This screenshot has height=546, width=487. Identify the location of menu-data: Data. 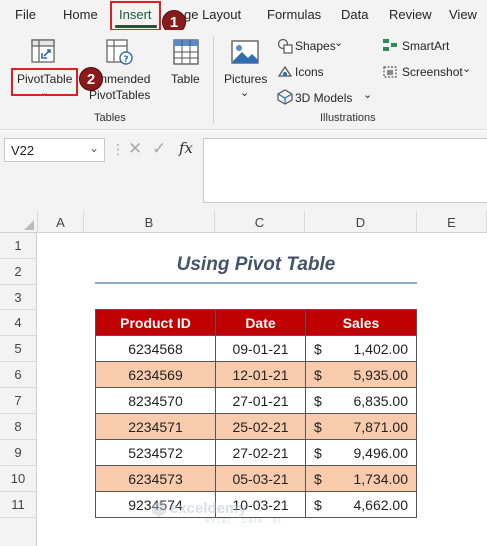
(354, 14).